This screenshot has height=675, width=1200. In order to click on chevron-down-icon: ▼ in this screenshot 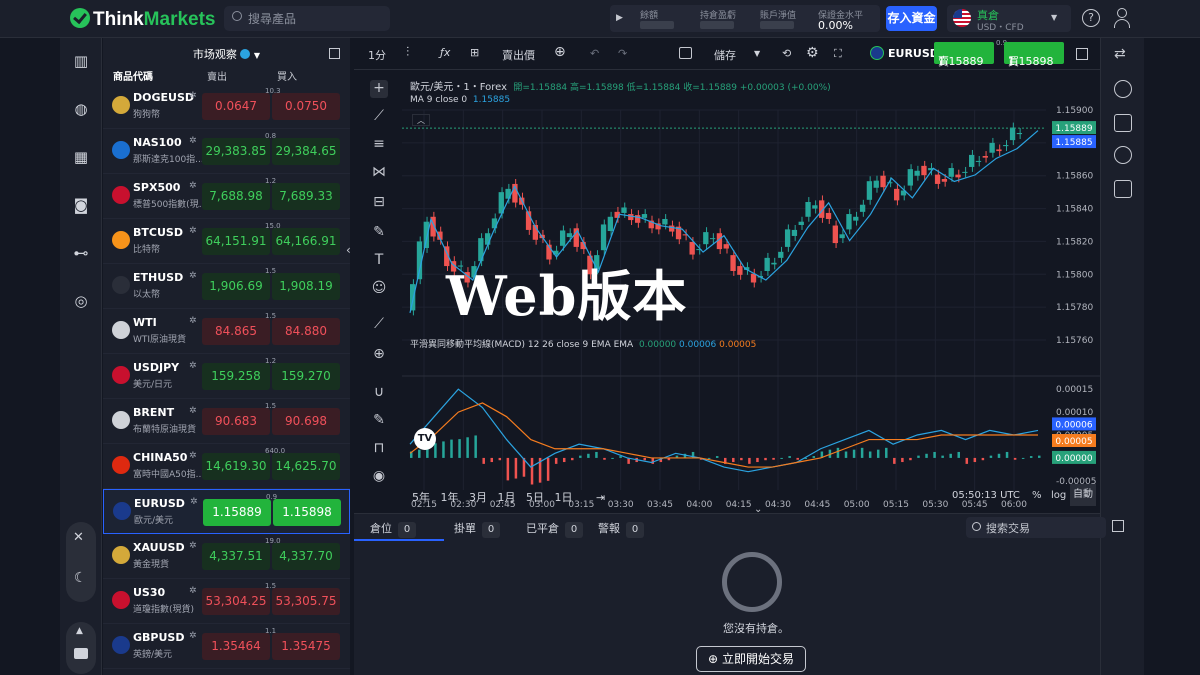, I will do `click(757, 53)`.